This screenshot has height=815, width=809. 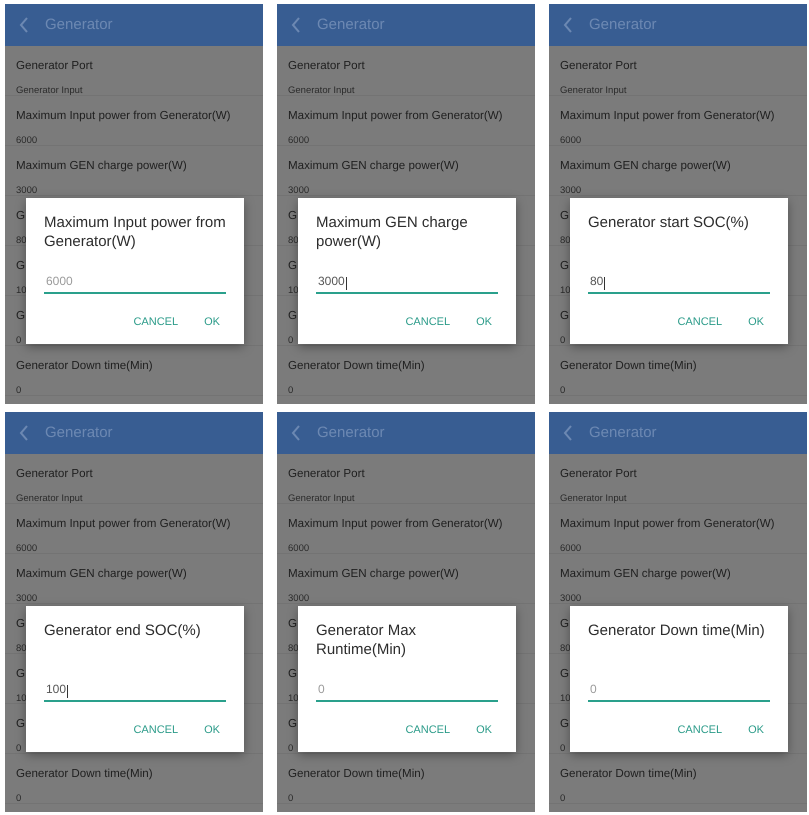 I want to click on input-field: 3000, so click(x=407, y=282).